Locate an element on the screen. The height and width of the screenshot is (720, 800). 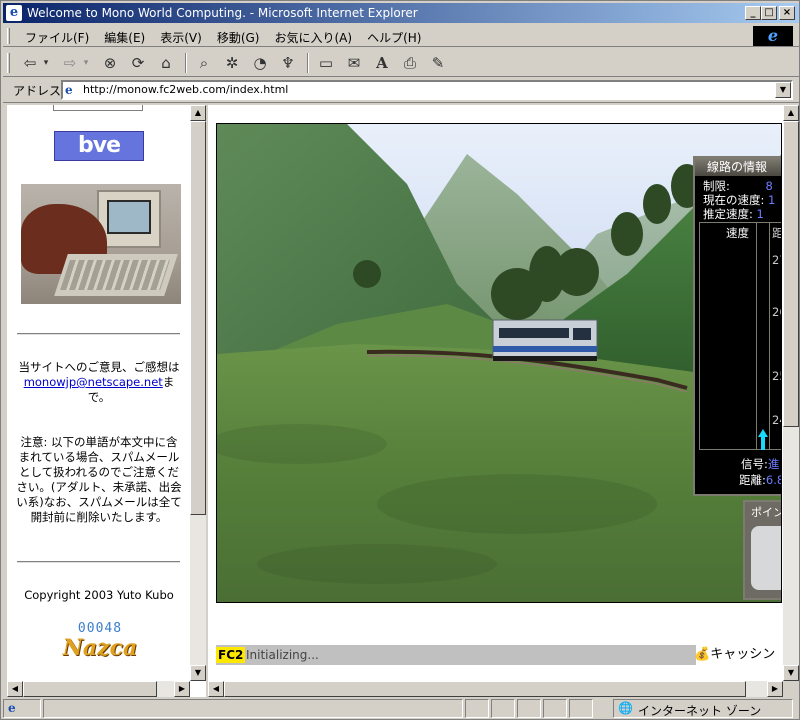
signal-value: 進 is located at coordinates (773, 464).